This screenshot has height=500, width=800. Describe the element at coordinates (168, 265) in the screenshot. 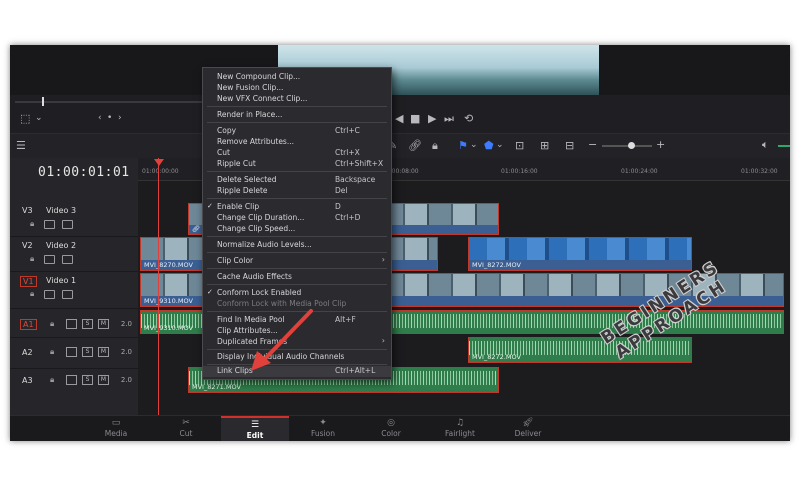

I see `clip-name: MVI_8270.MOV` at that location.